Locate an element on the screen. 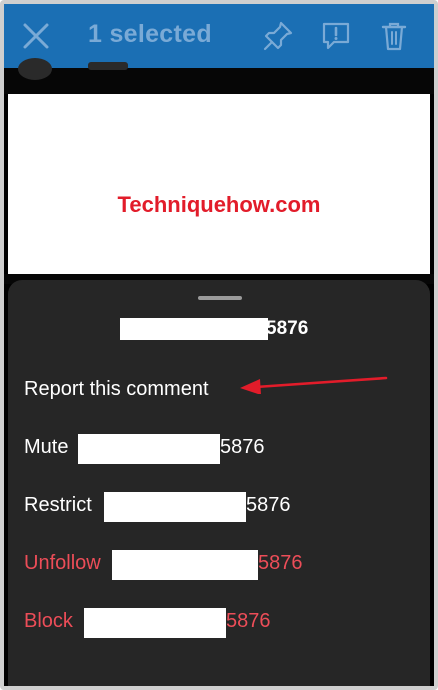 The width and height of the screenshot is (438, 690). comment-header-strip is located at coordinates (219, 76).